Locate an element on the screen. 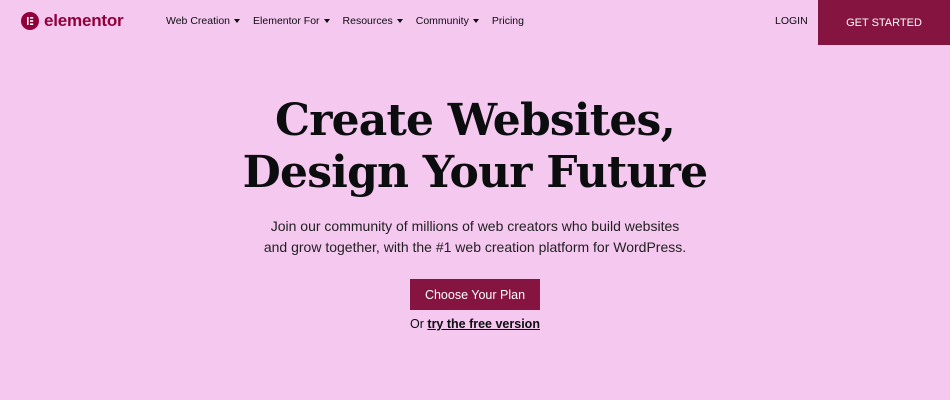 This screenshot has height=400, width=950. nav-label: Elementor For is located at coordinates (286, 21).